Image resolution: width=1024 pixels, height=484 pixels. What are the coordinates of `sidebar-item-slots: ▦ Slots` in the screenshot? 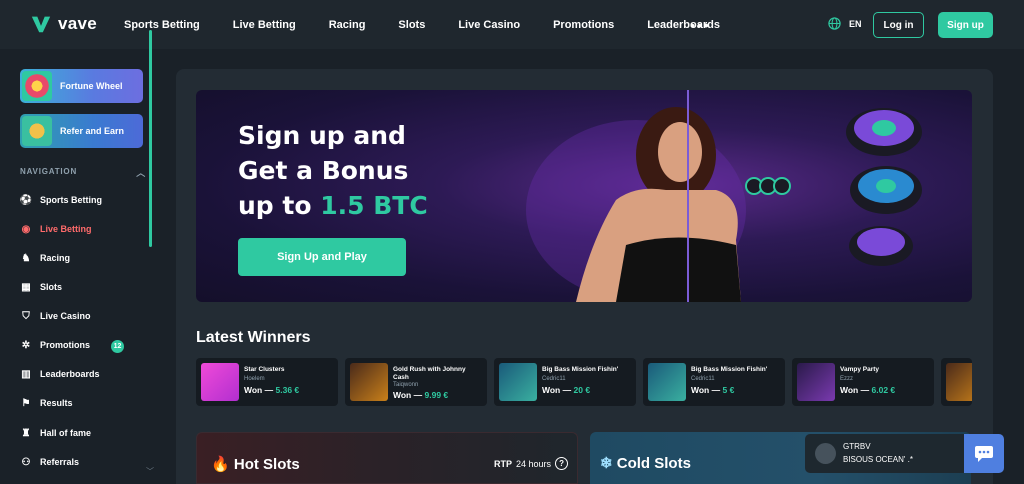 It's located at (41, 287).